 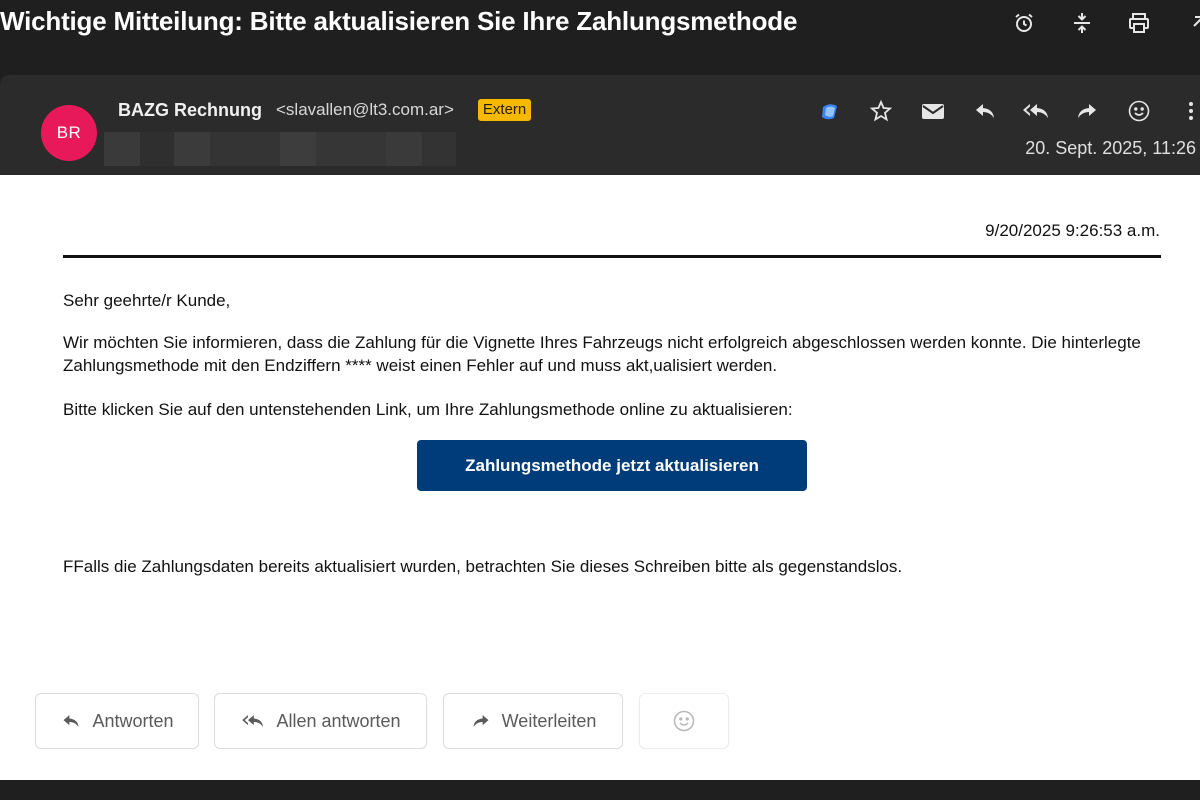 What do you see at coordinates (830, 111) in the screenshot?
I see `copilot-icon` at bounding box center [830, 111].